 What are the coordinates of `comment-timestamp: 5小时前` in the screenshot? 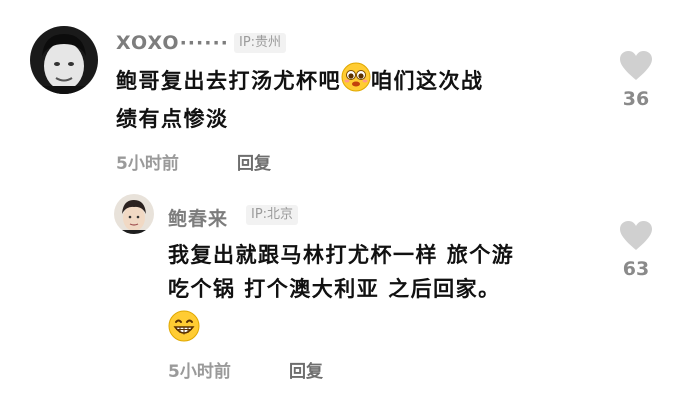 It's located at (147, 164).